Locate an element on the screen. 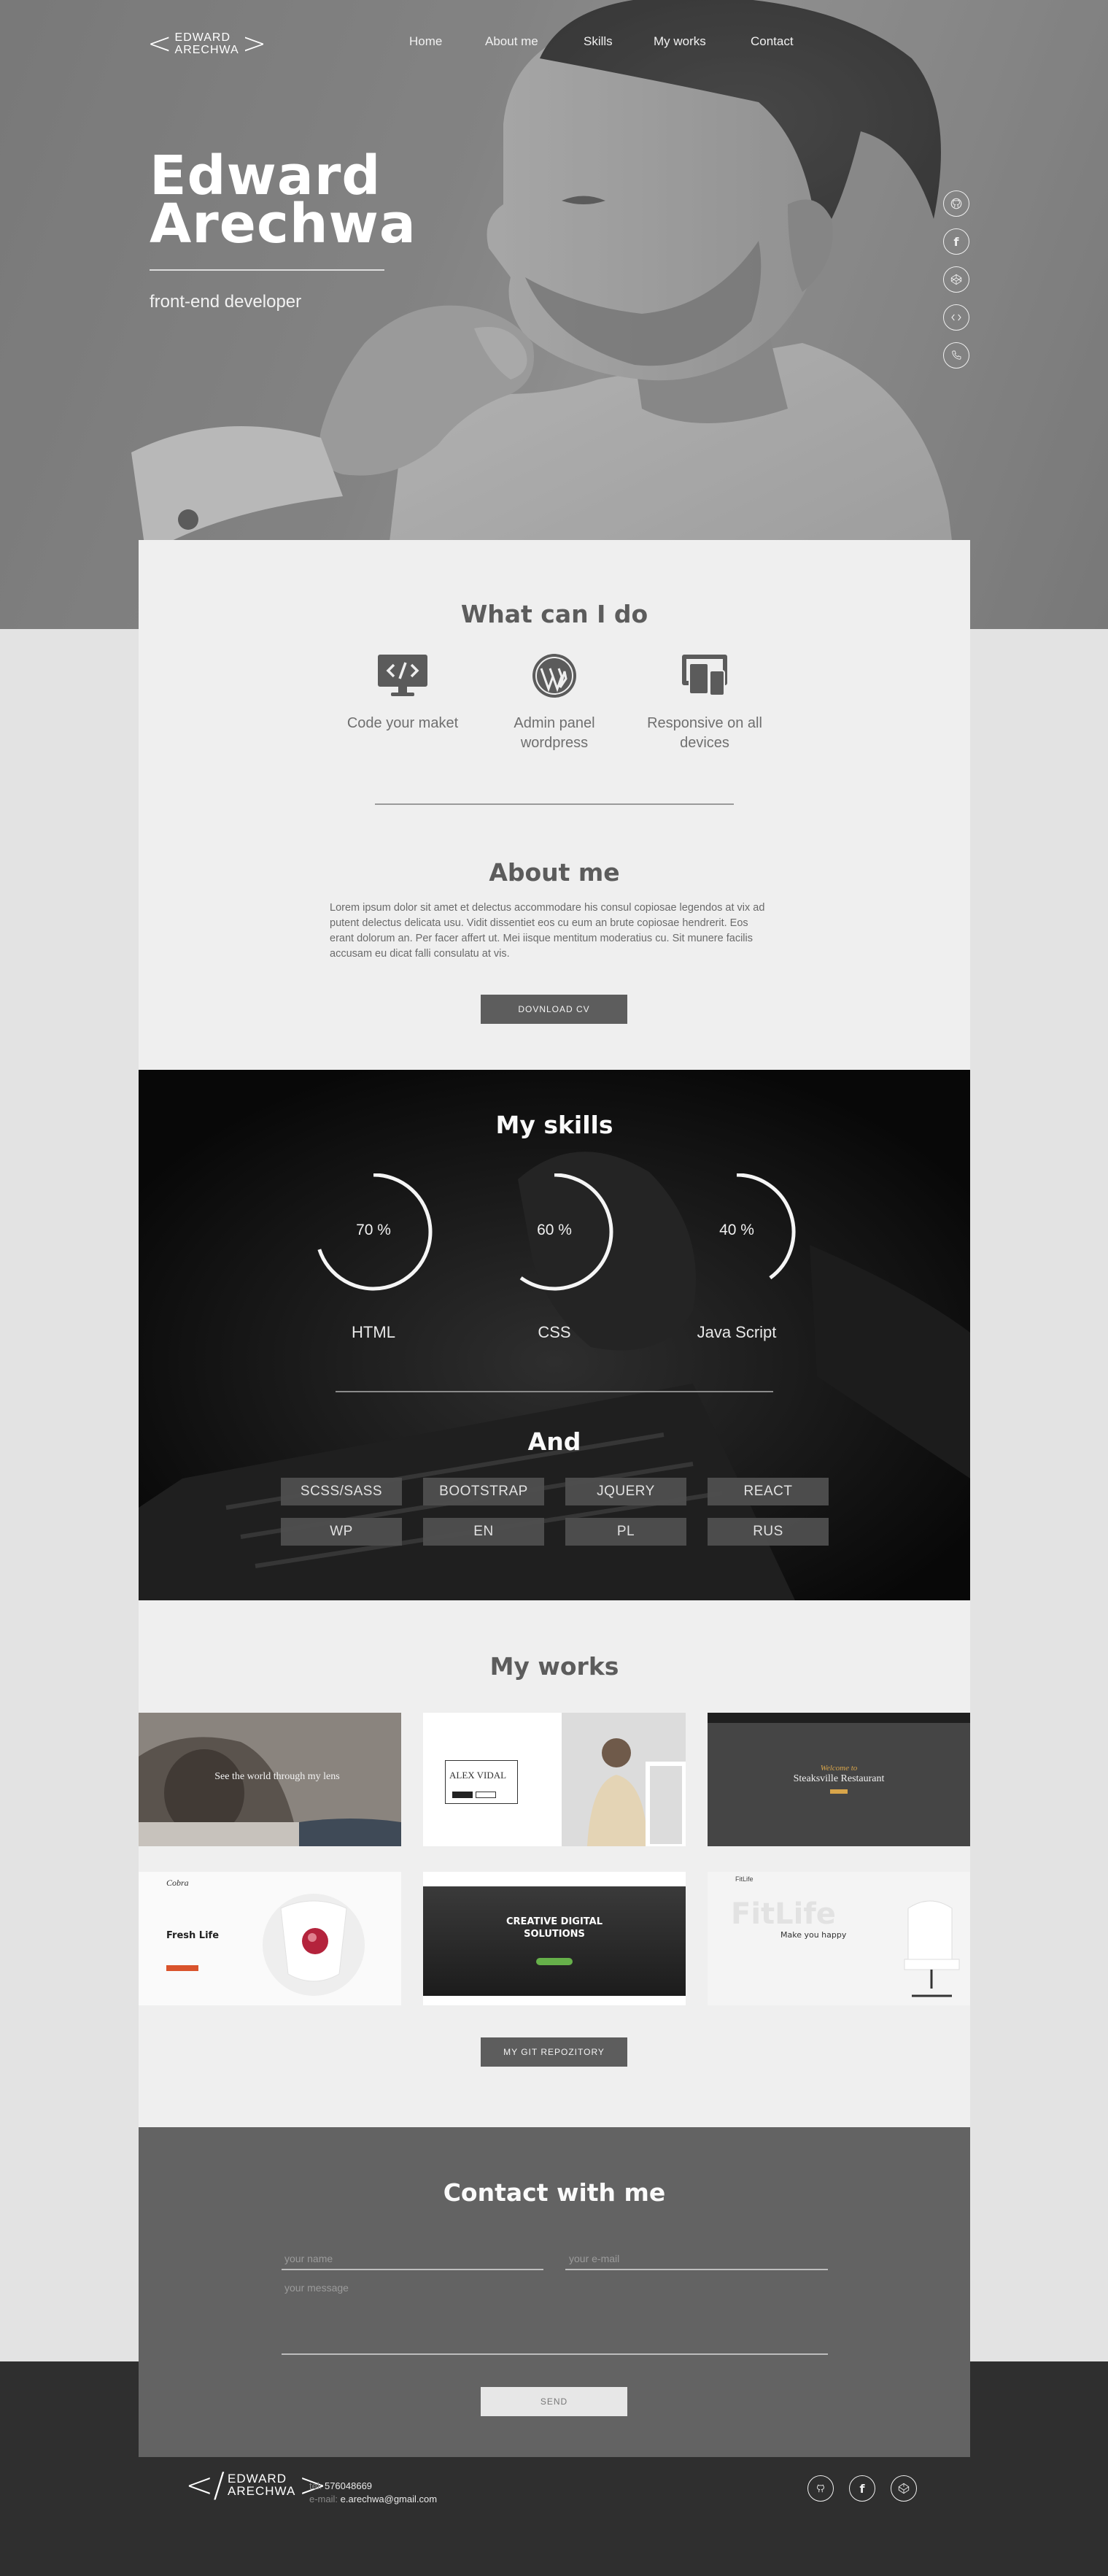 The image size is (1108, 2576). skill-name: Java Script is located at coordinates (737, 1332).